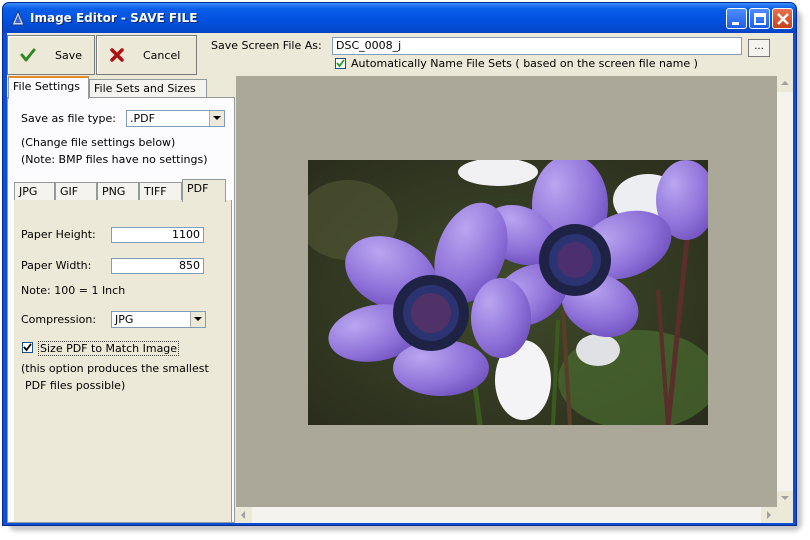  I want to click on format-tabs: JPG GIF PNG TIFF PDF, so click(124, 190).